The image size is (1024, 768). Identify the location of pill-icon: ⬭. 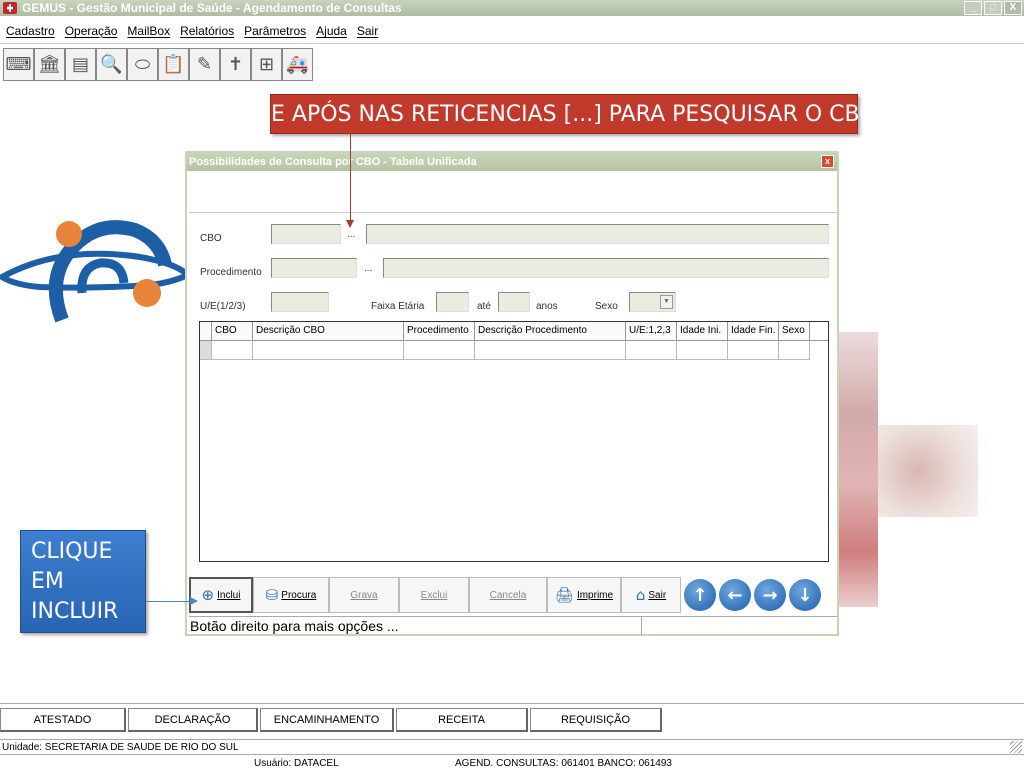
(142, 64).